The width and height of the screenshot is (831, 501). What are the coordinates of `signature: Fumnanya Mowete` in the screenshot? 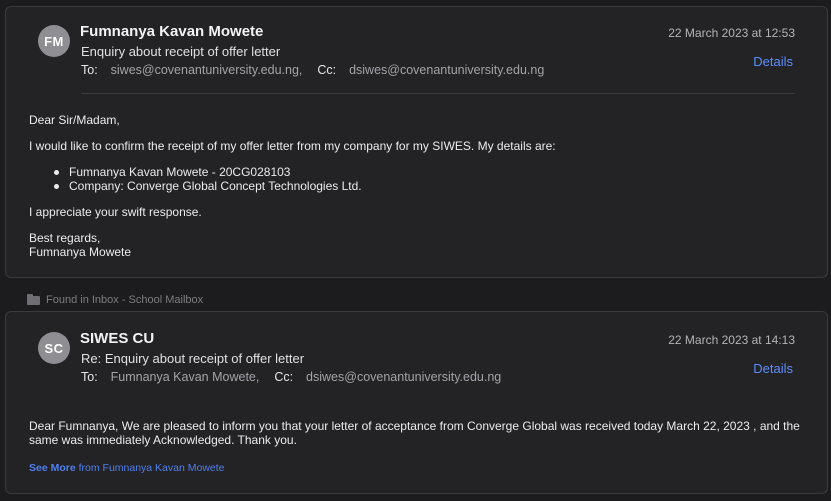 It's located at (80, 252).